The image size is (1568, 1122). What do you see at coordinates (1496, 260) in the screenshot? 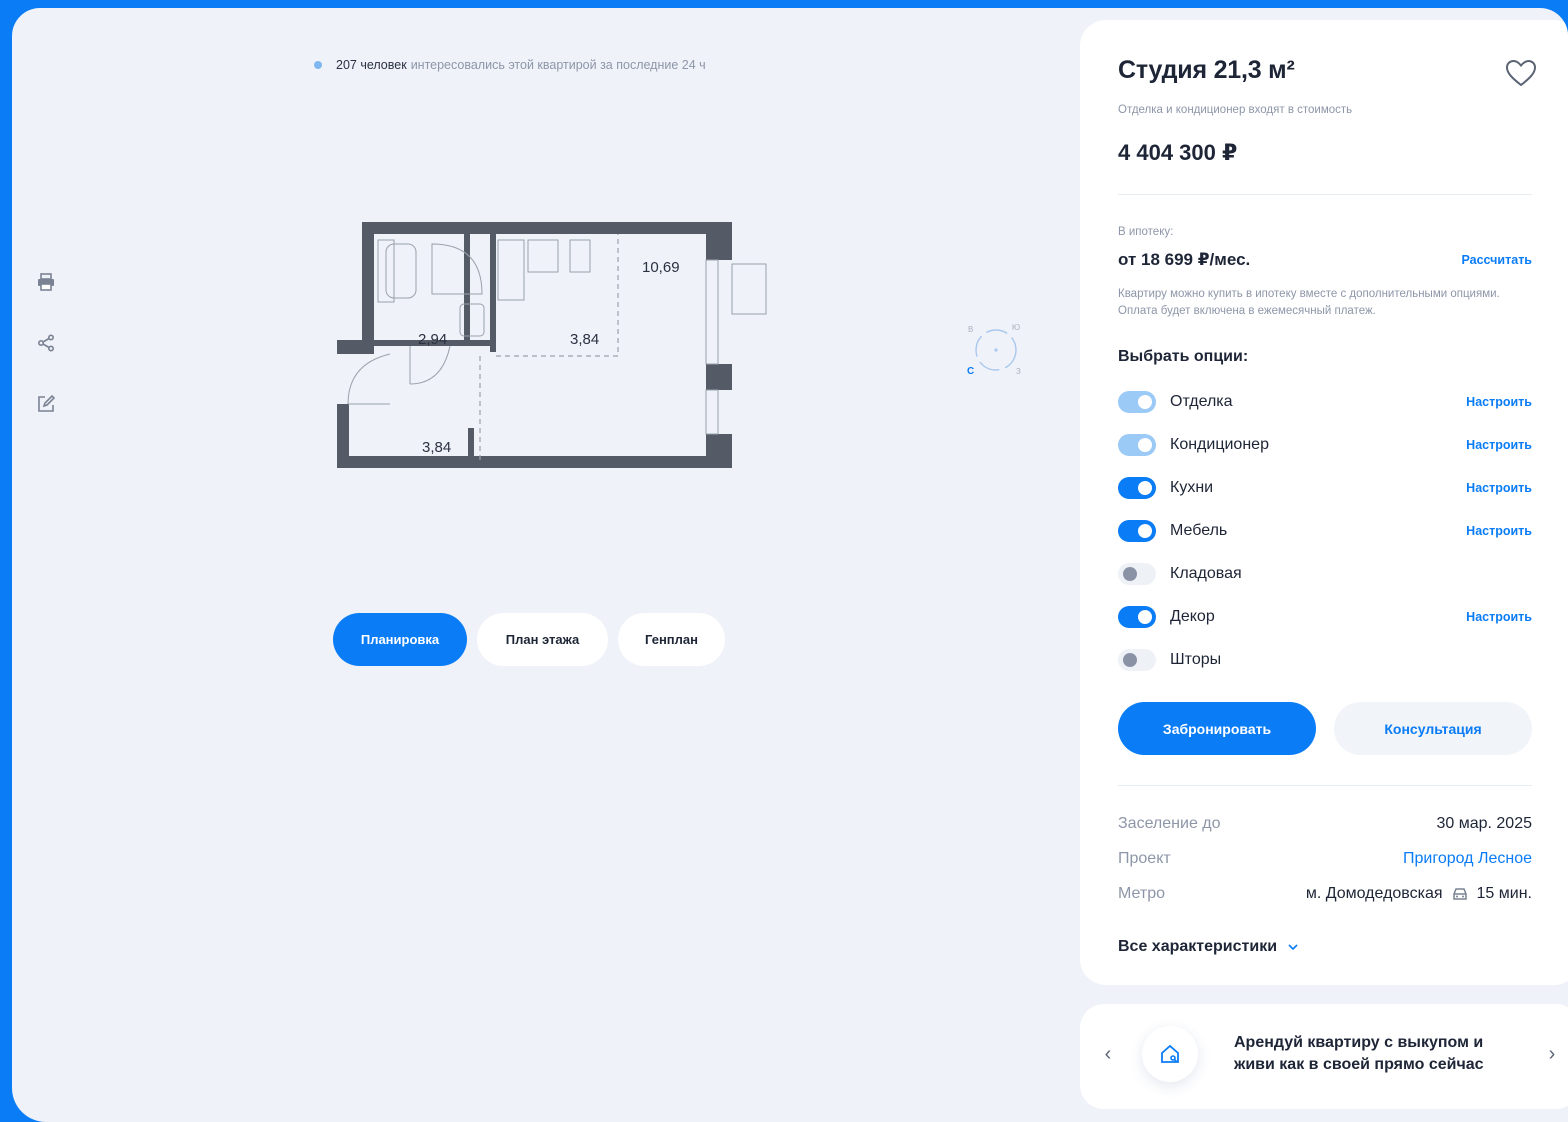
I see `calculate-link: Рассчитать` at bounding box center [1496, 260].